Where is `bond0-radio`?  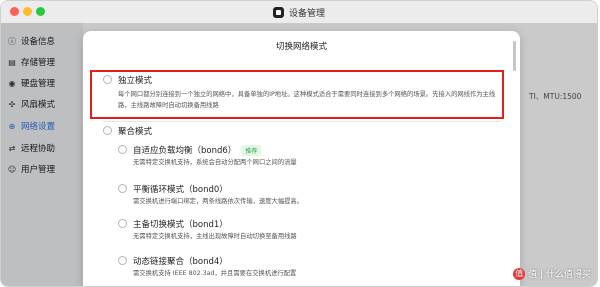 bond0-radio is located at coordinates (122, 188).